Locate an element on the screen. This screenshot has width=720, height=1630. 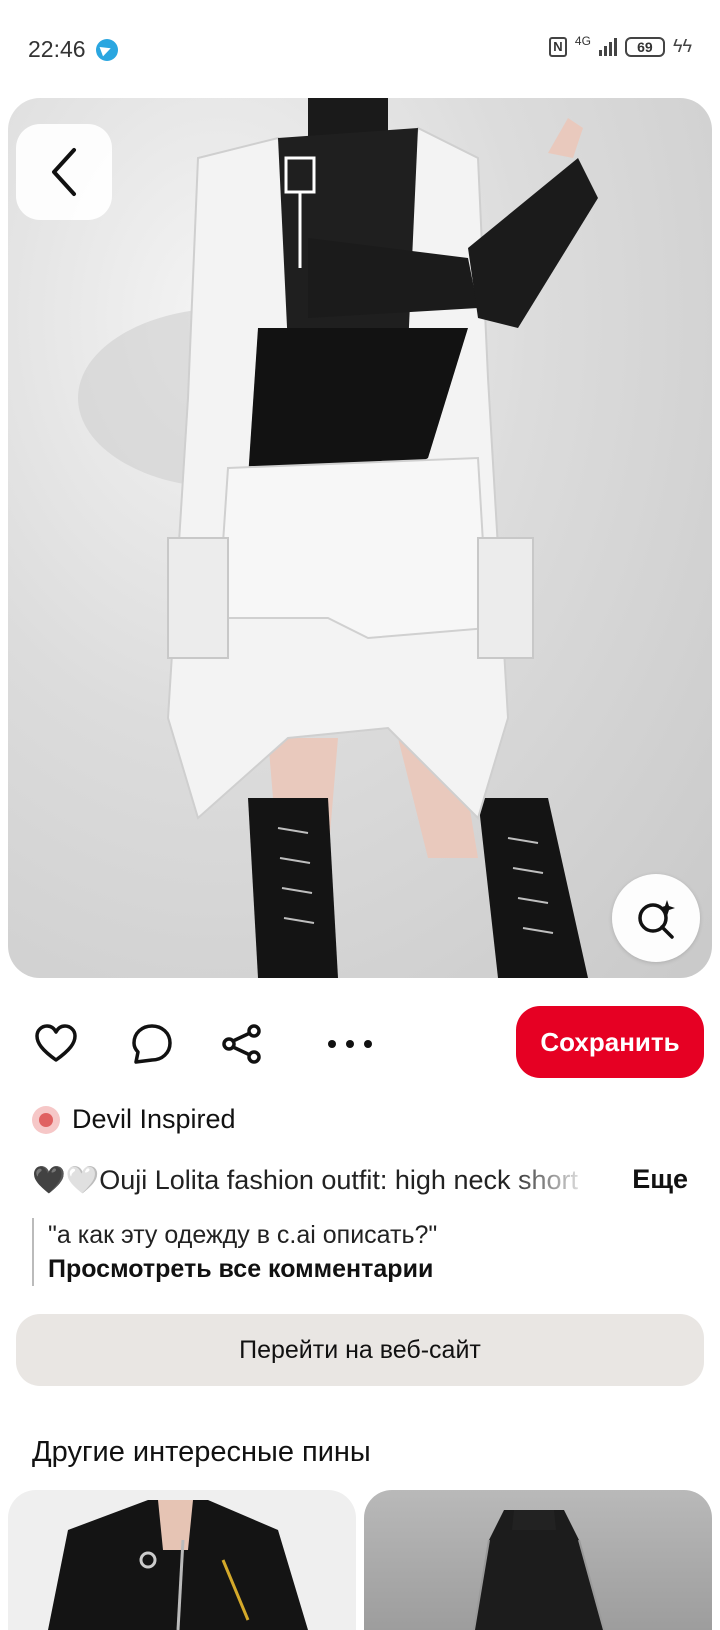
chevron-left-icon is located at coordinates (64, 172).